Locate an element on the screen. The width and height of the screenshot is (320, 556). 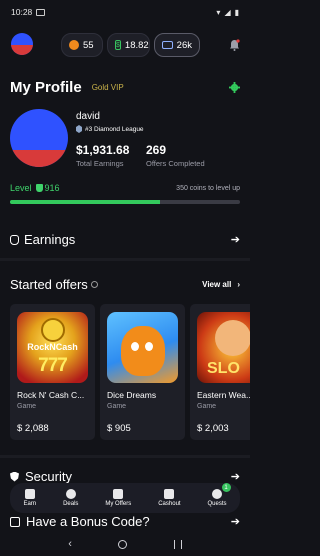
level-progress-fill is located at coordinates (85, 202).